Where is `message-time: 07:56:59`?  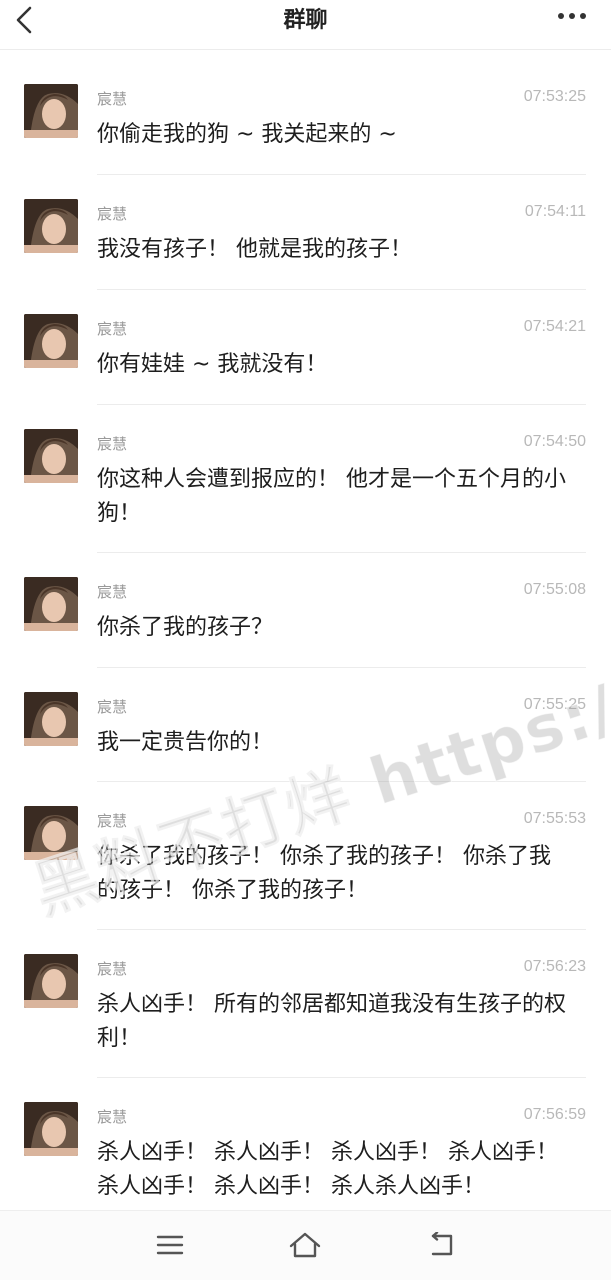 message-time: 07:56:59 is located at coordinates (554, 1114).